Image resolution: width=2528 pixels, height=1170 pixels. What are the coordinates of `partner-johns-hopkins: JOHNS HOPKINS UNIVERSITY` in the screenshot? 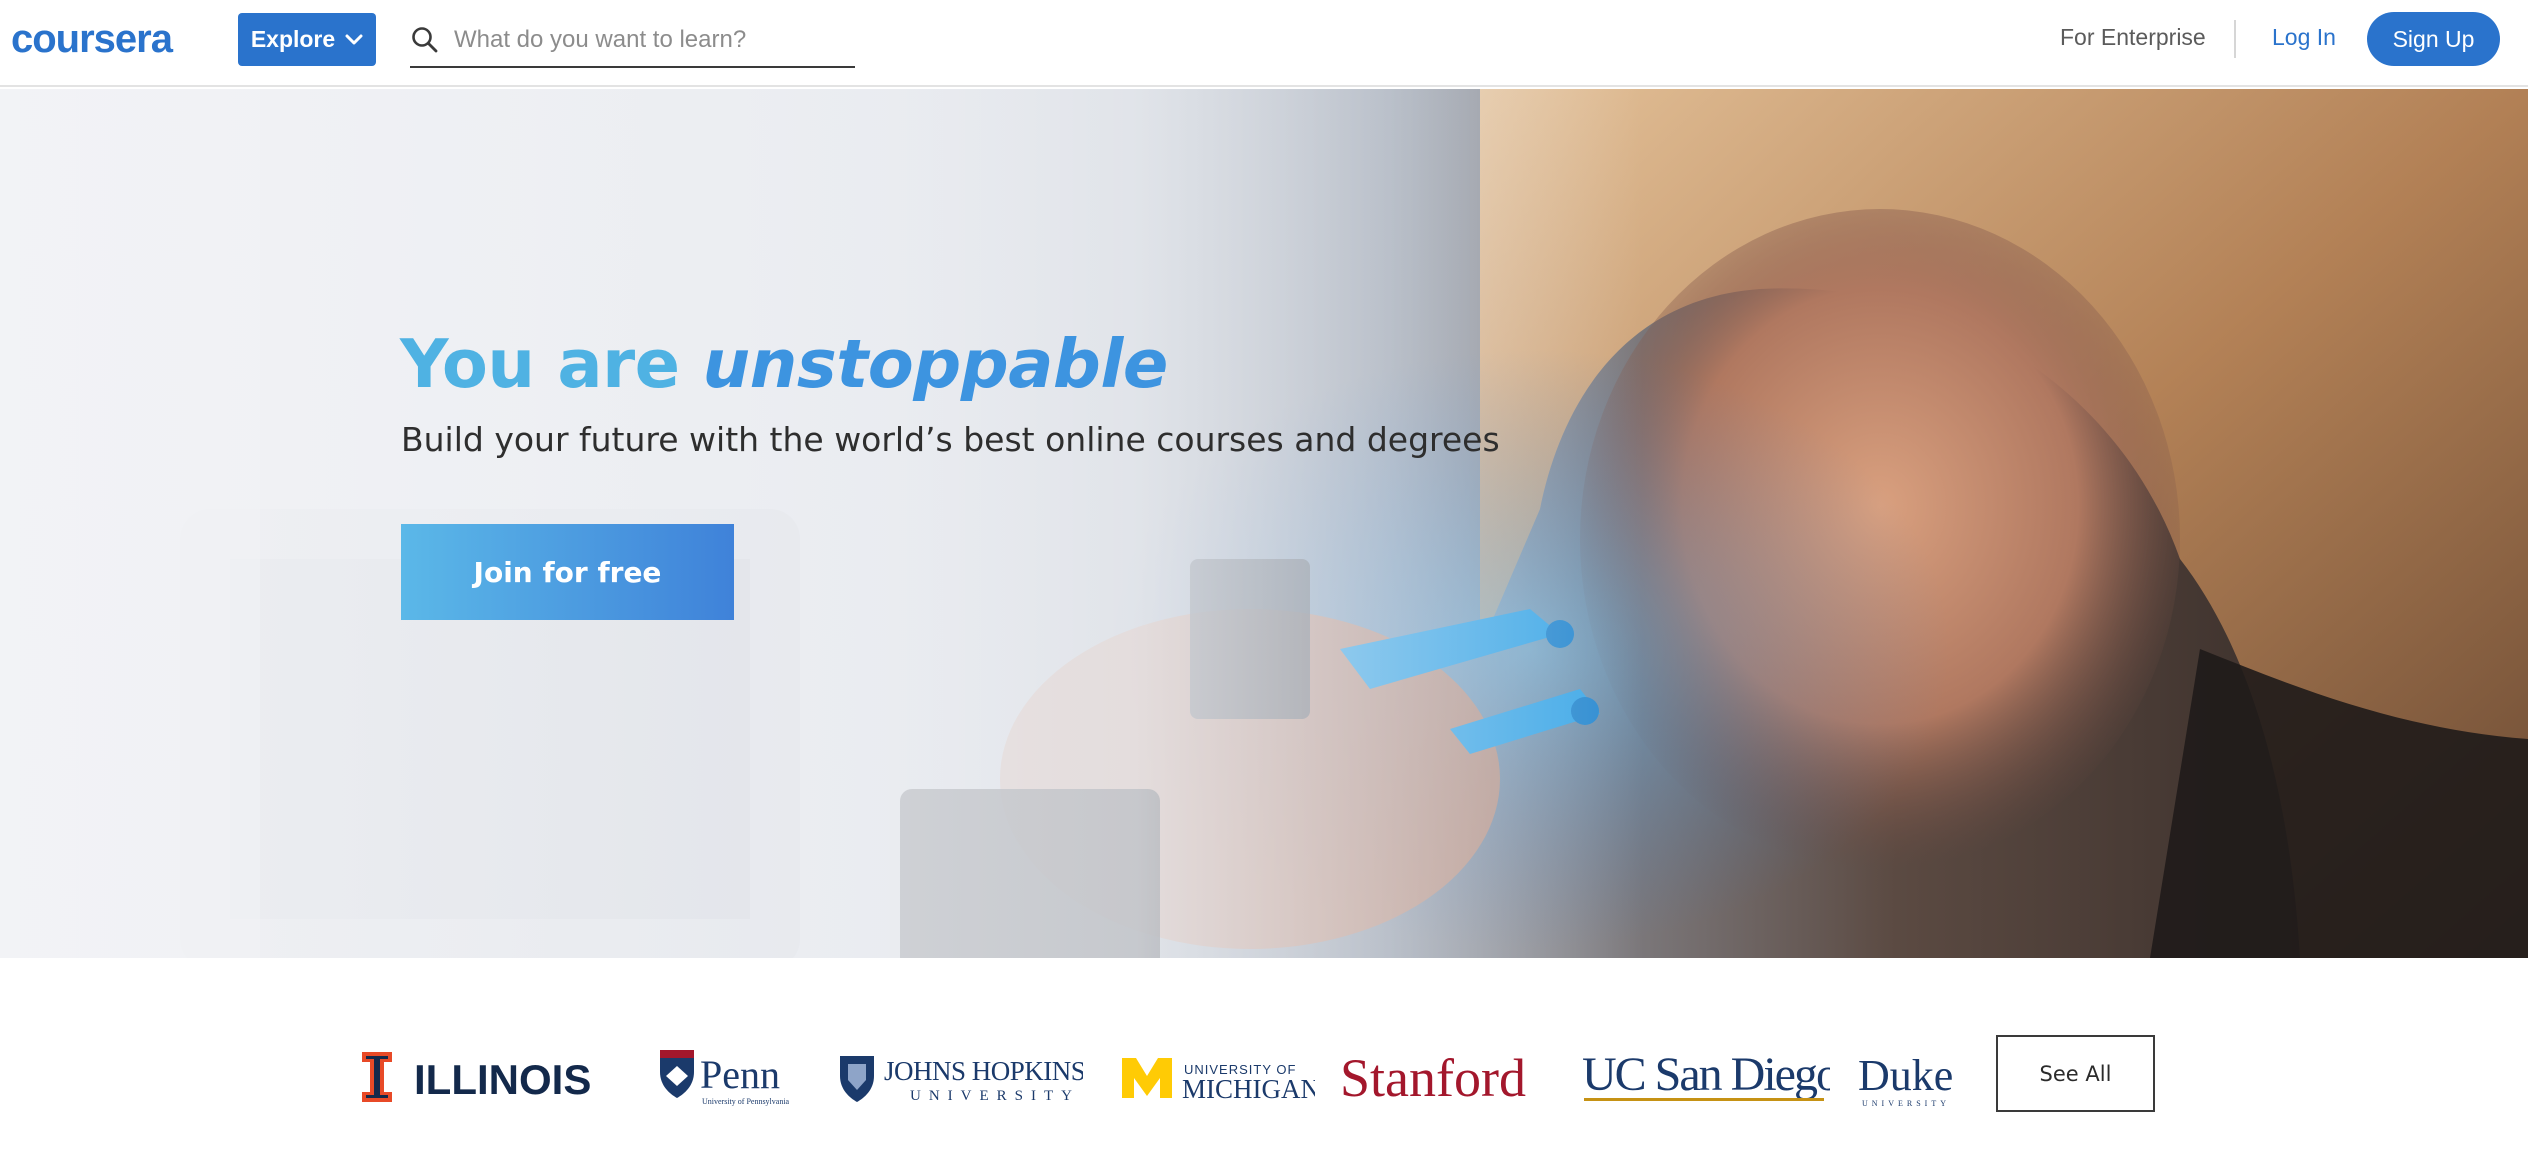 It's located at (960, 1078).